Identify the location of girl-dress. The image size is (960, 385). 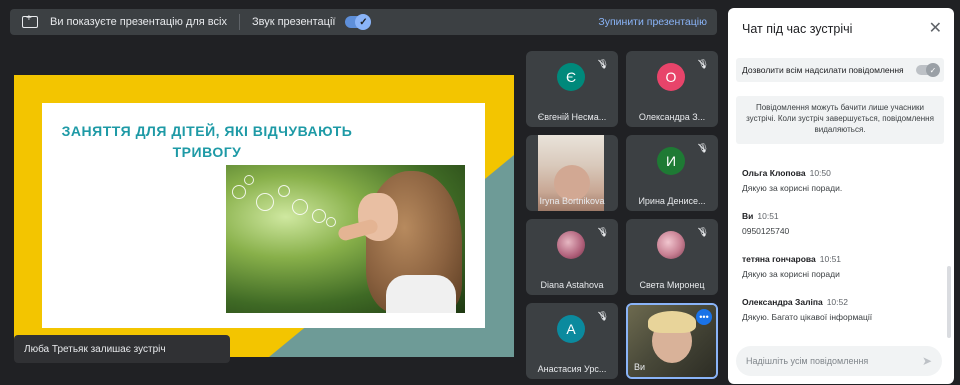
(421, 294).